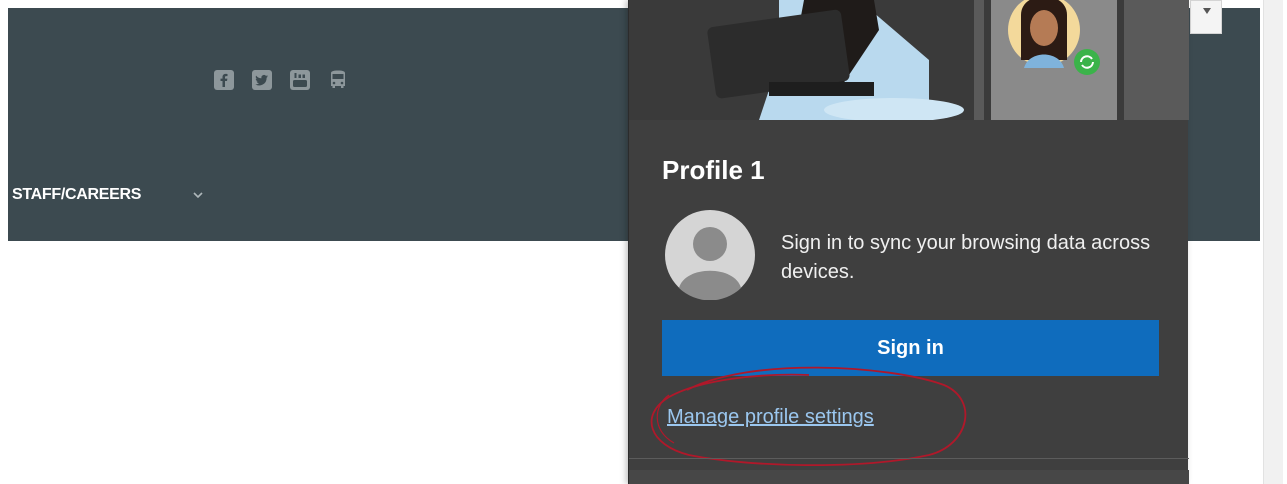 Image resolution: width=1287 pixels, height=484 pixels. I want to click on chevron-down-icon, so click(198, 195).